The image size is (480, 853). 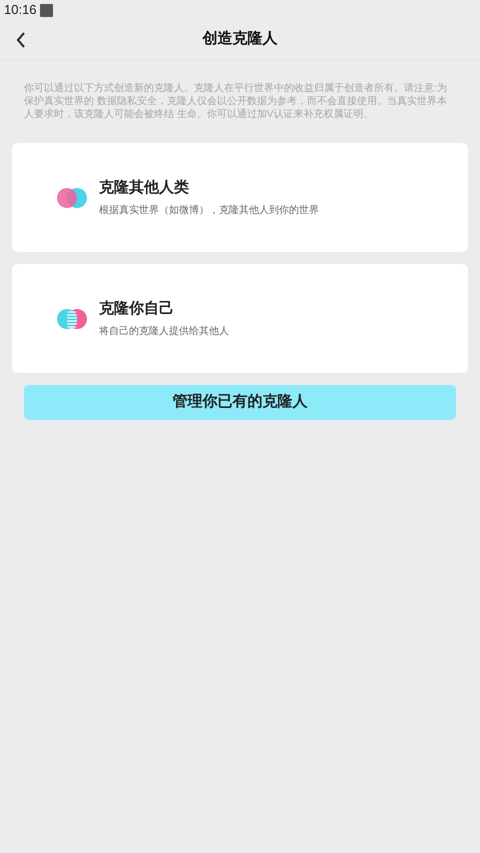 What do you see at coordinates (21, 40) in the screenshot?
I see `back-icon` at bounding box center [21, 40].